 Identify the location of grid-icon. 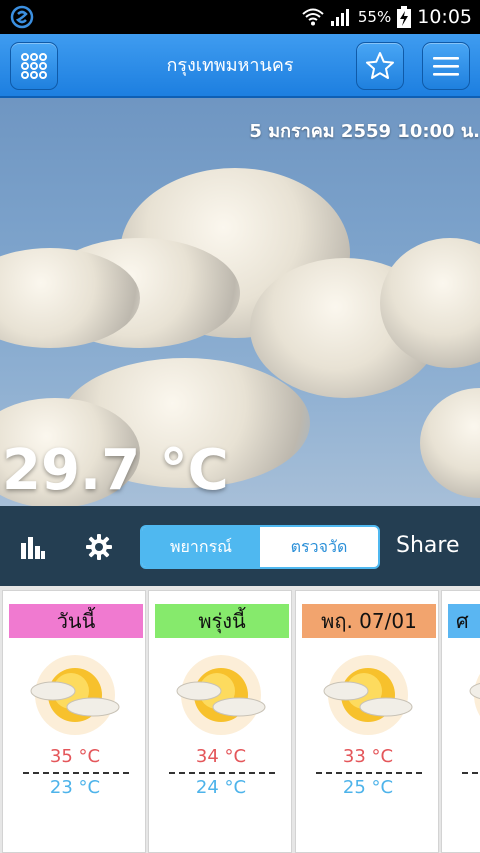
(34, 66).